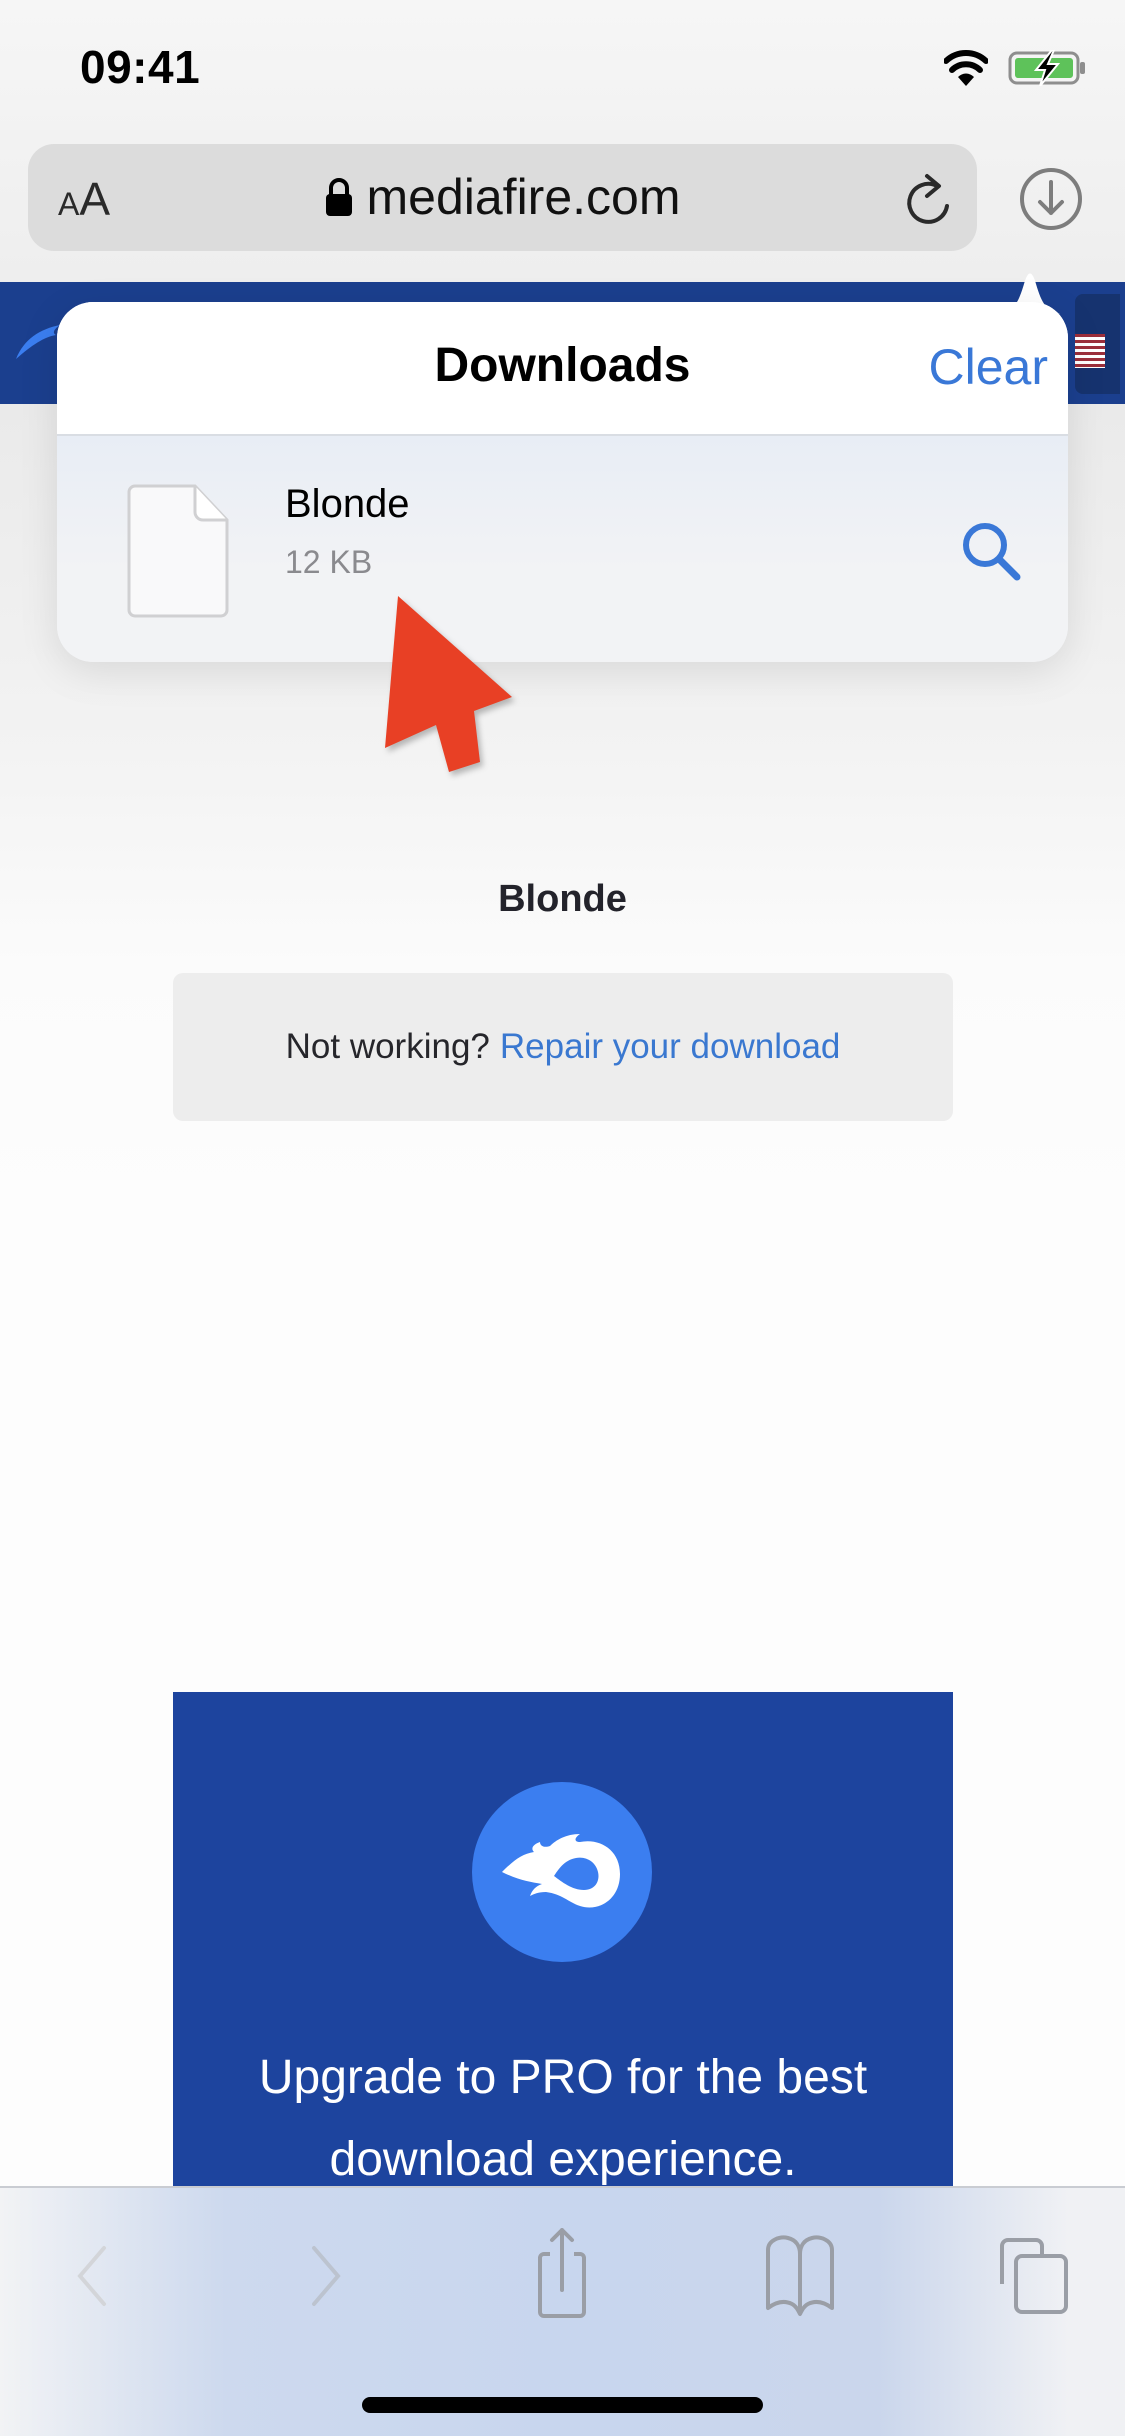  What do you see at coordinates (92, 2273) in the screenshot?
I see `chevron-left-icon` at bounding box center [92, 2273].